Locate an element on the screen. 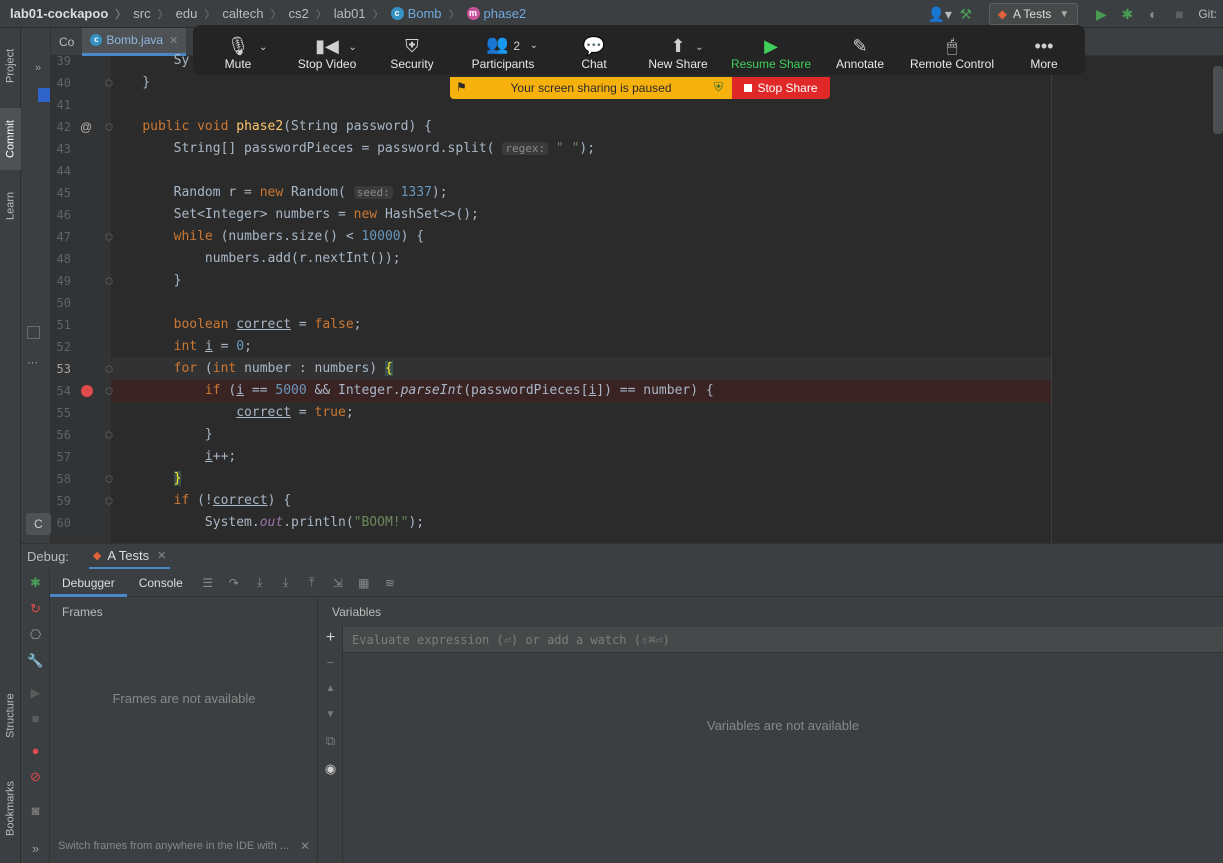  line-number: 55 is located at coordinates (61, 413).